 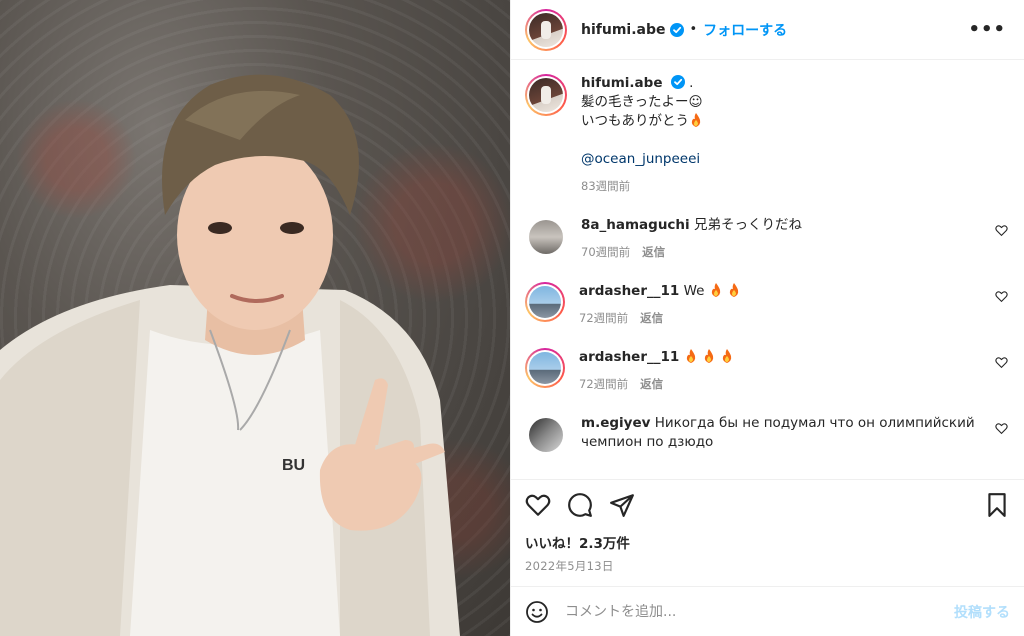 What do you see at coordinates (691, 83) in the screenshot?
I see `caption-suffix: .` at bounding box center [691, 83].